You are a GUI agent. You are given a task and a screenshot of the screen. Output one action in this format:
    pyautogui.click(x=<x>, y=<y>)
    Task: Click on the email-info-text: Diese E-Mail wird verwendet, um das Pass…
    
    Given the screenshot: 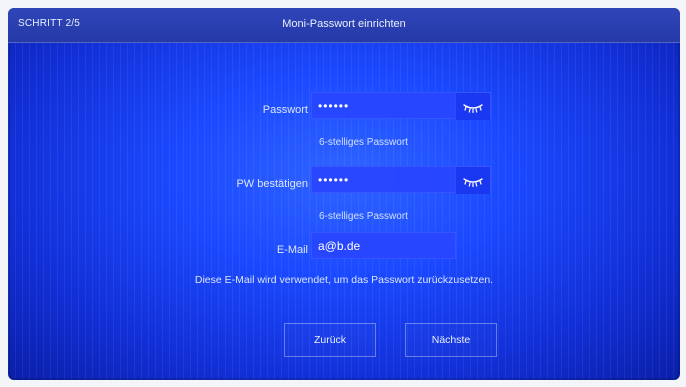 What is the action you would take?
    pyautogui.click(x=344, y=280)
    